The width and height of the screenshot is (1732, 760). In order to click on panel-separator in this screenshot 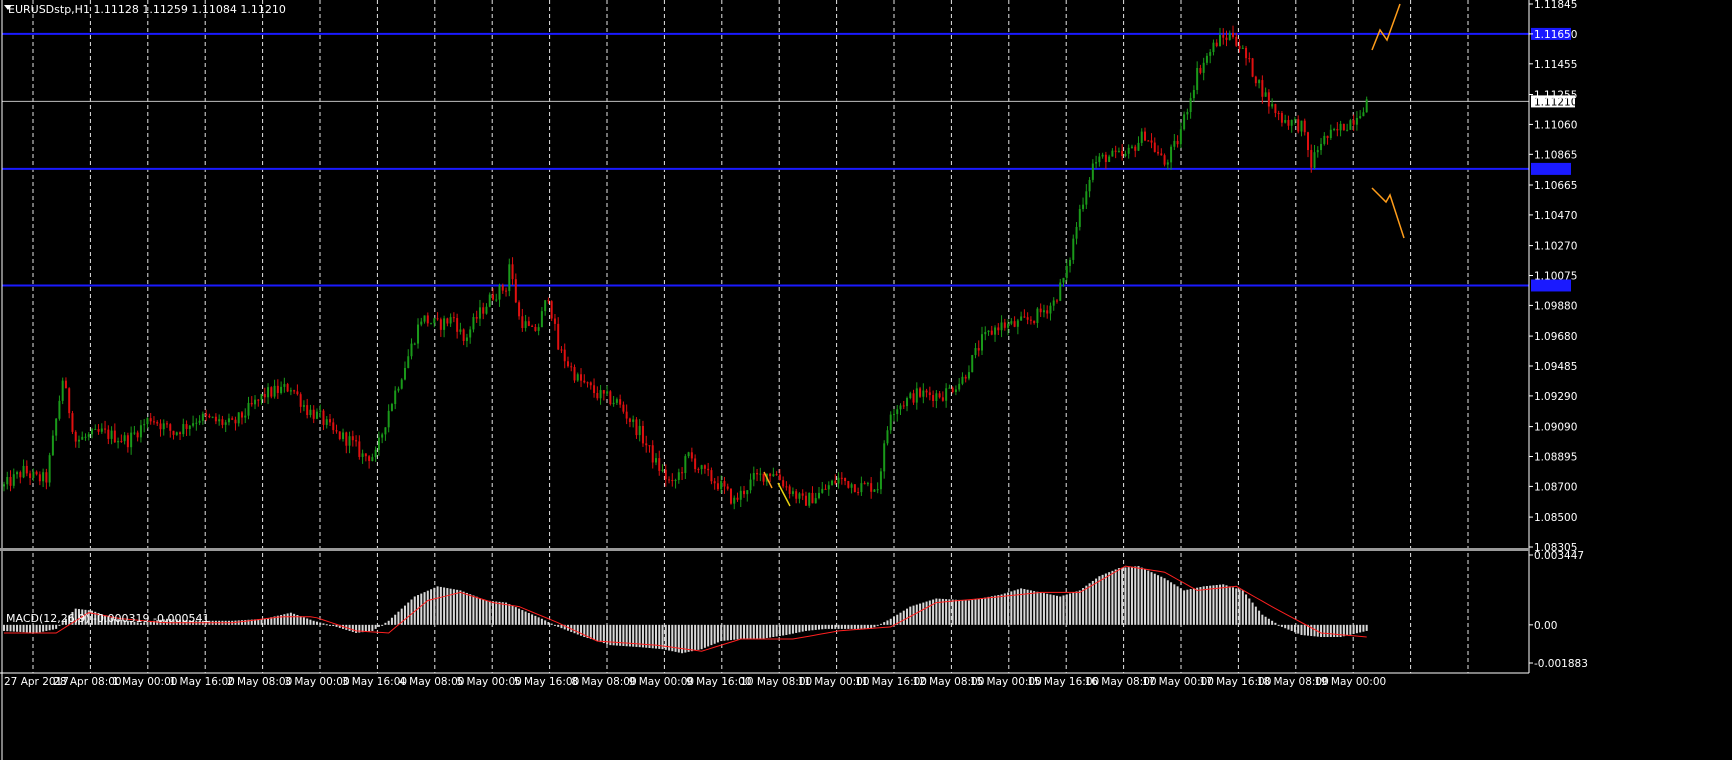, I will do `click(764, 549)`.